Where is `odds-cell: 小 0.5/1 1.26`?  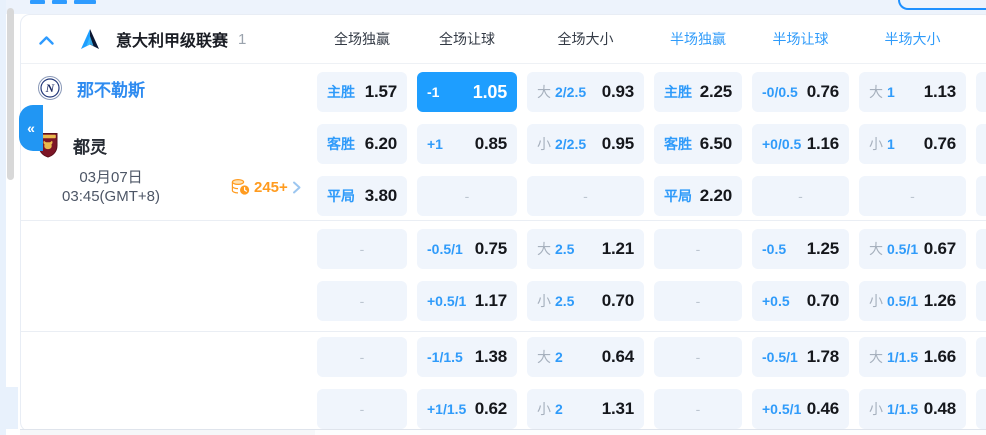 odds-cell: 小 0.5/1 1.26 is located at coordinates (912, 301).